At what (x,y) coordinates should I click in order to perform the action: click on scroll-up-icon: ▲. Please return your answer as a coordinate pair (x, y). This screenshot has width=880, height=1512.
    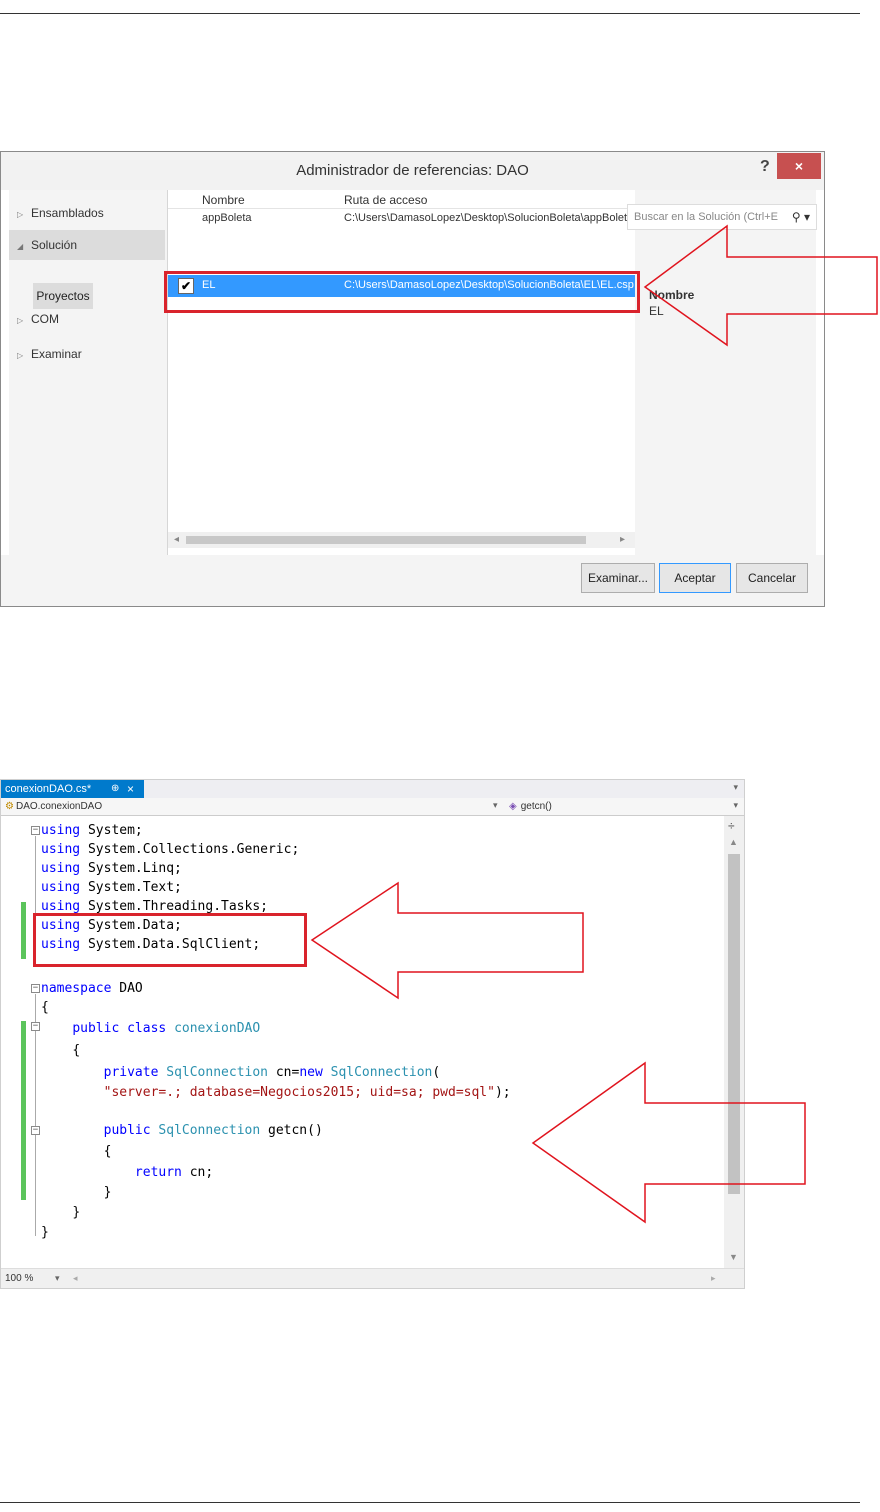
    Looking at the image, I should click on (733, 842).